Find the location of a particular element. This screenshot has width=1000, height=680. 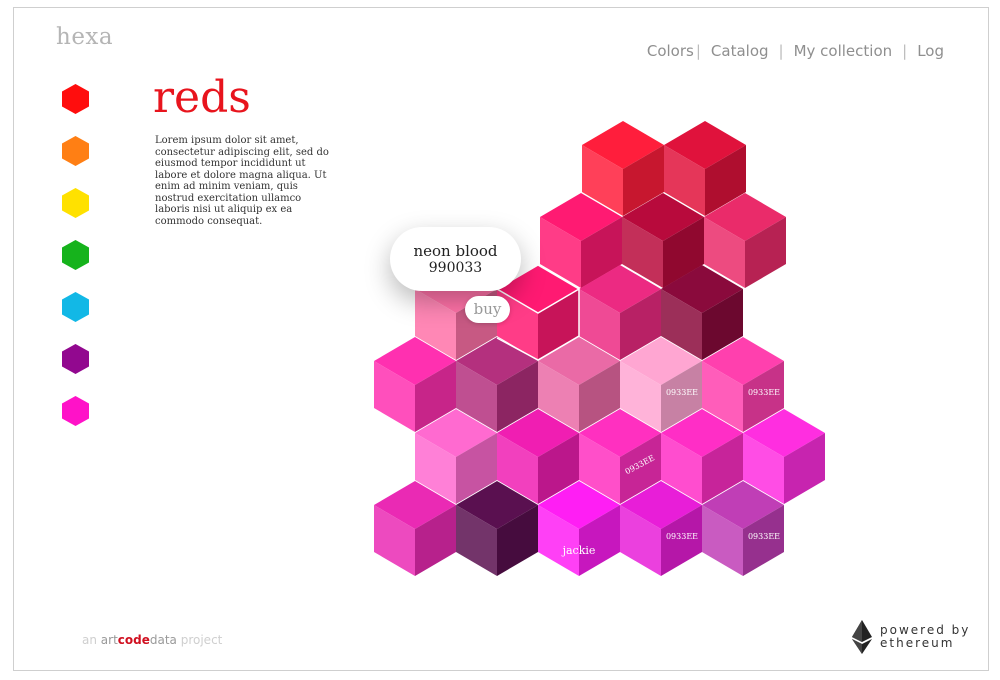

powered-by-ethereum: powered by ethereum is located at coordinates (911, 637).